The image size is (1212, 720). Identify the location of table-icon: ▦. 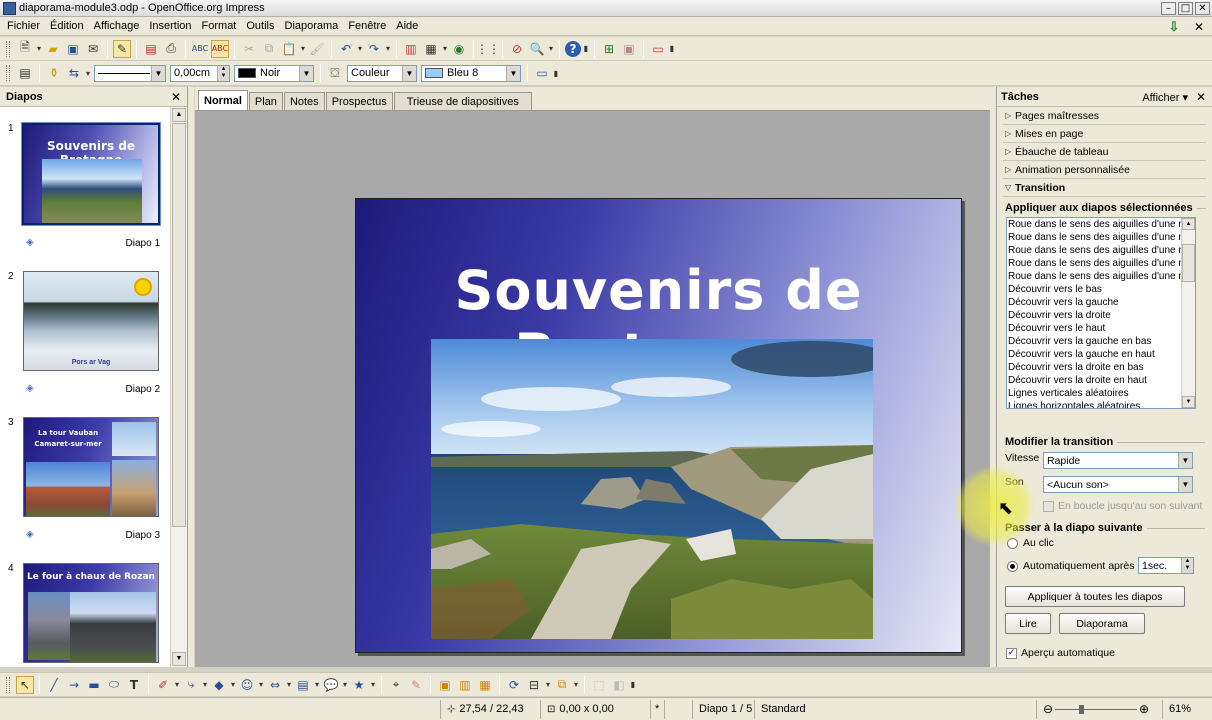
(431, 49).